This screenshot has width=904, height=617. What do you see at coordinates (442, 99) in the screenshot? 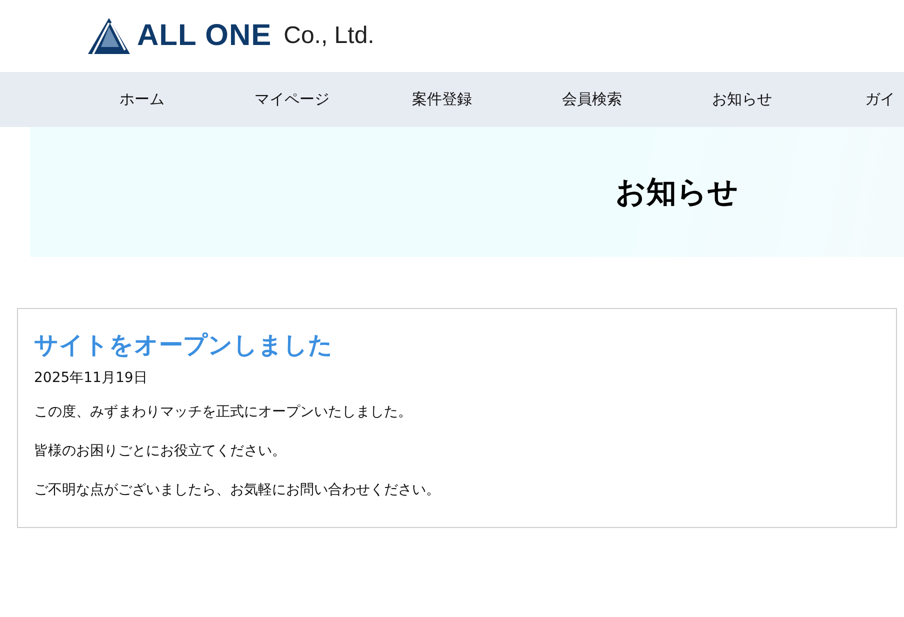
I see `nav-link: 案件登録` at bounding box center [442, 99].